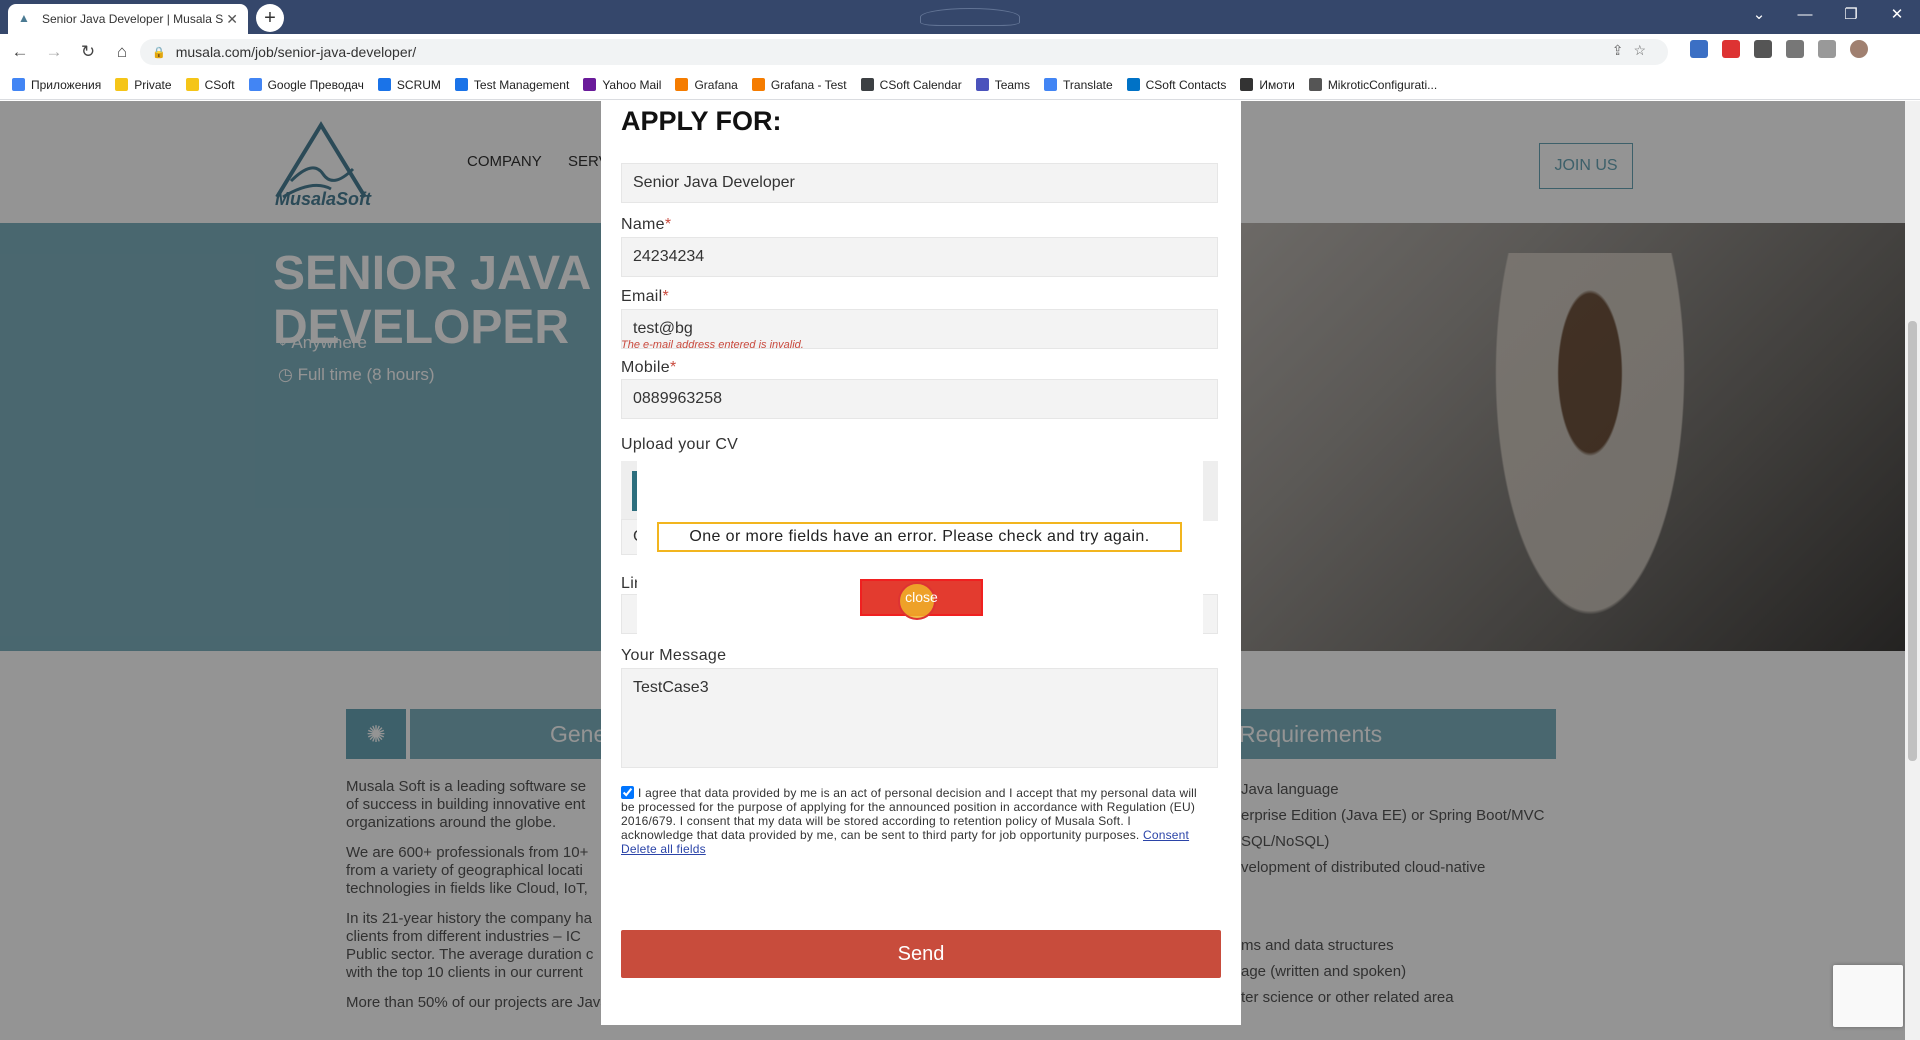  What do you see at coordinates (1779, 49) in the screenshot?
I see `extensions-area` at bounding box center [1779, 49].